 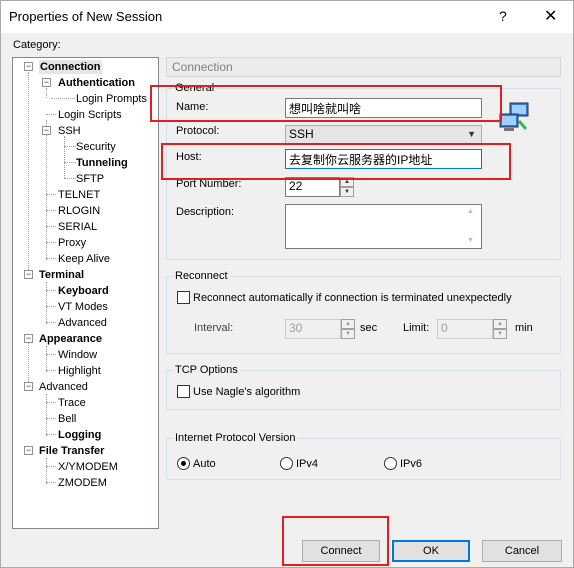 What do you see at coordinates (198, 131) in the screenshot?
I see `protocol-label: Protocol:` at bounding box center [198, 131].